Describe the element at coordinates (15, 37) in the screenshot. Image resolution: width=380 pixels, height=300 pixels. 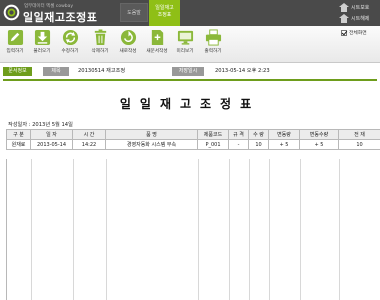
I see `pencil-icon` at that location.